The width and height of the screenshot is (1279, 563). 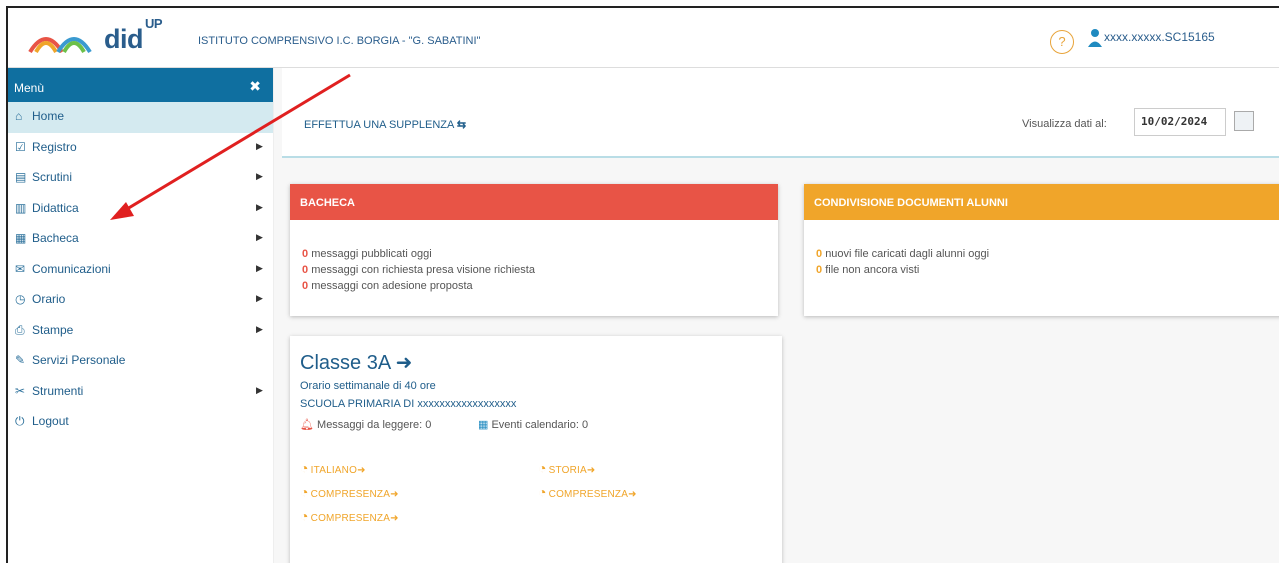 What do you see at coordinates (71, 268) in the screenshot?
I see `sidebar-item-label: Comunicazioni` at bounding box center [71, 268].